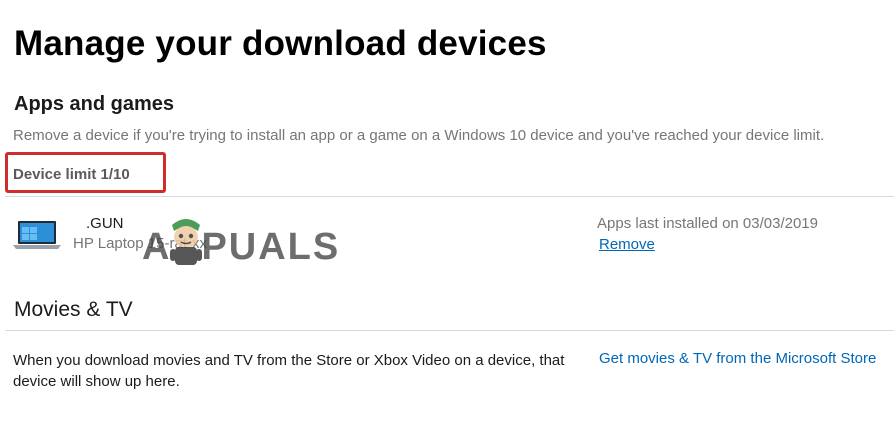  Describe the element at coordinates (73, 309) in the screenshot. I see `movies-section-title: Movies & TV` at that location.